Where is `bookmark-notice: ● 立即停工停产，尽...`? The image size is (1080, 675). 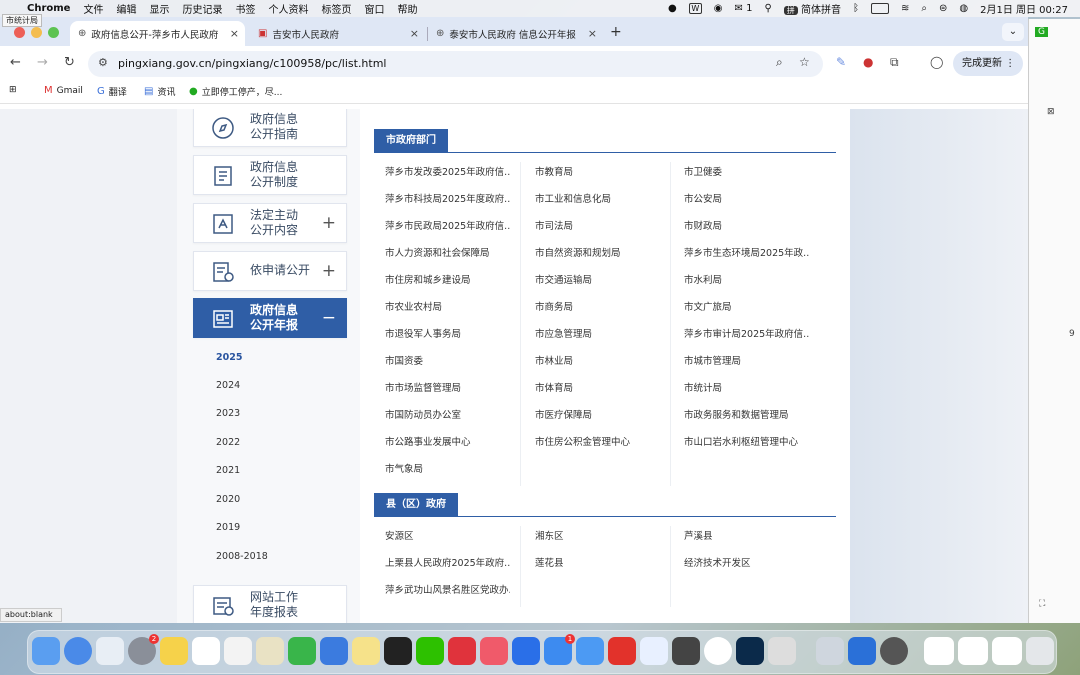 bookmark-notice: ● 立即停工停产，尽... is located at coordinates (235, 91).